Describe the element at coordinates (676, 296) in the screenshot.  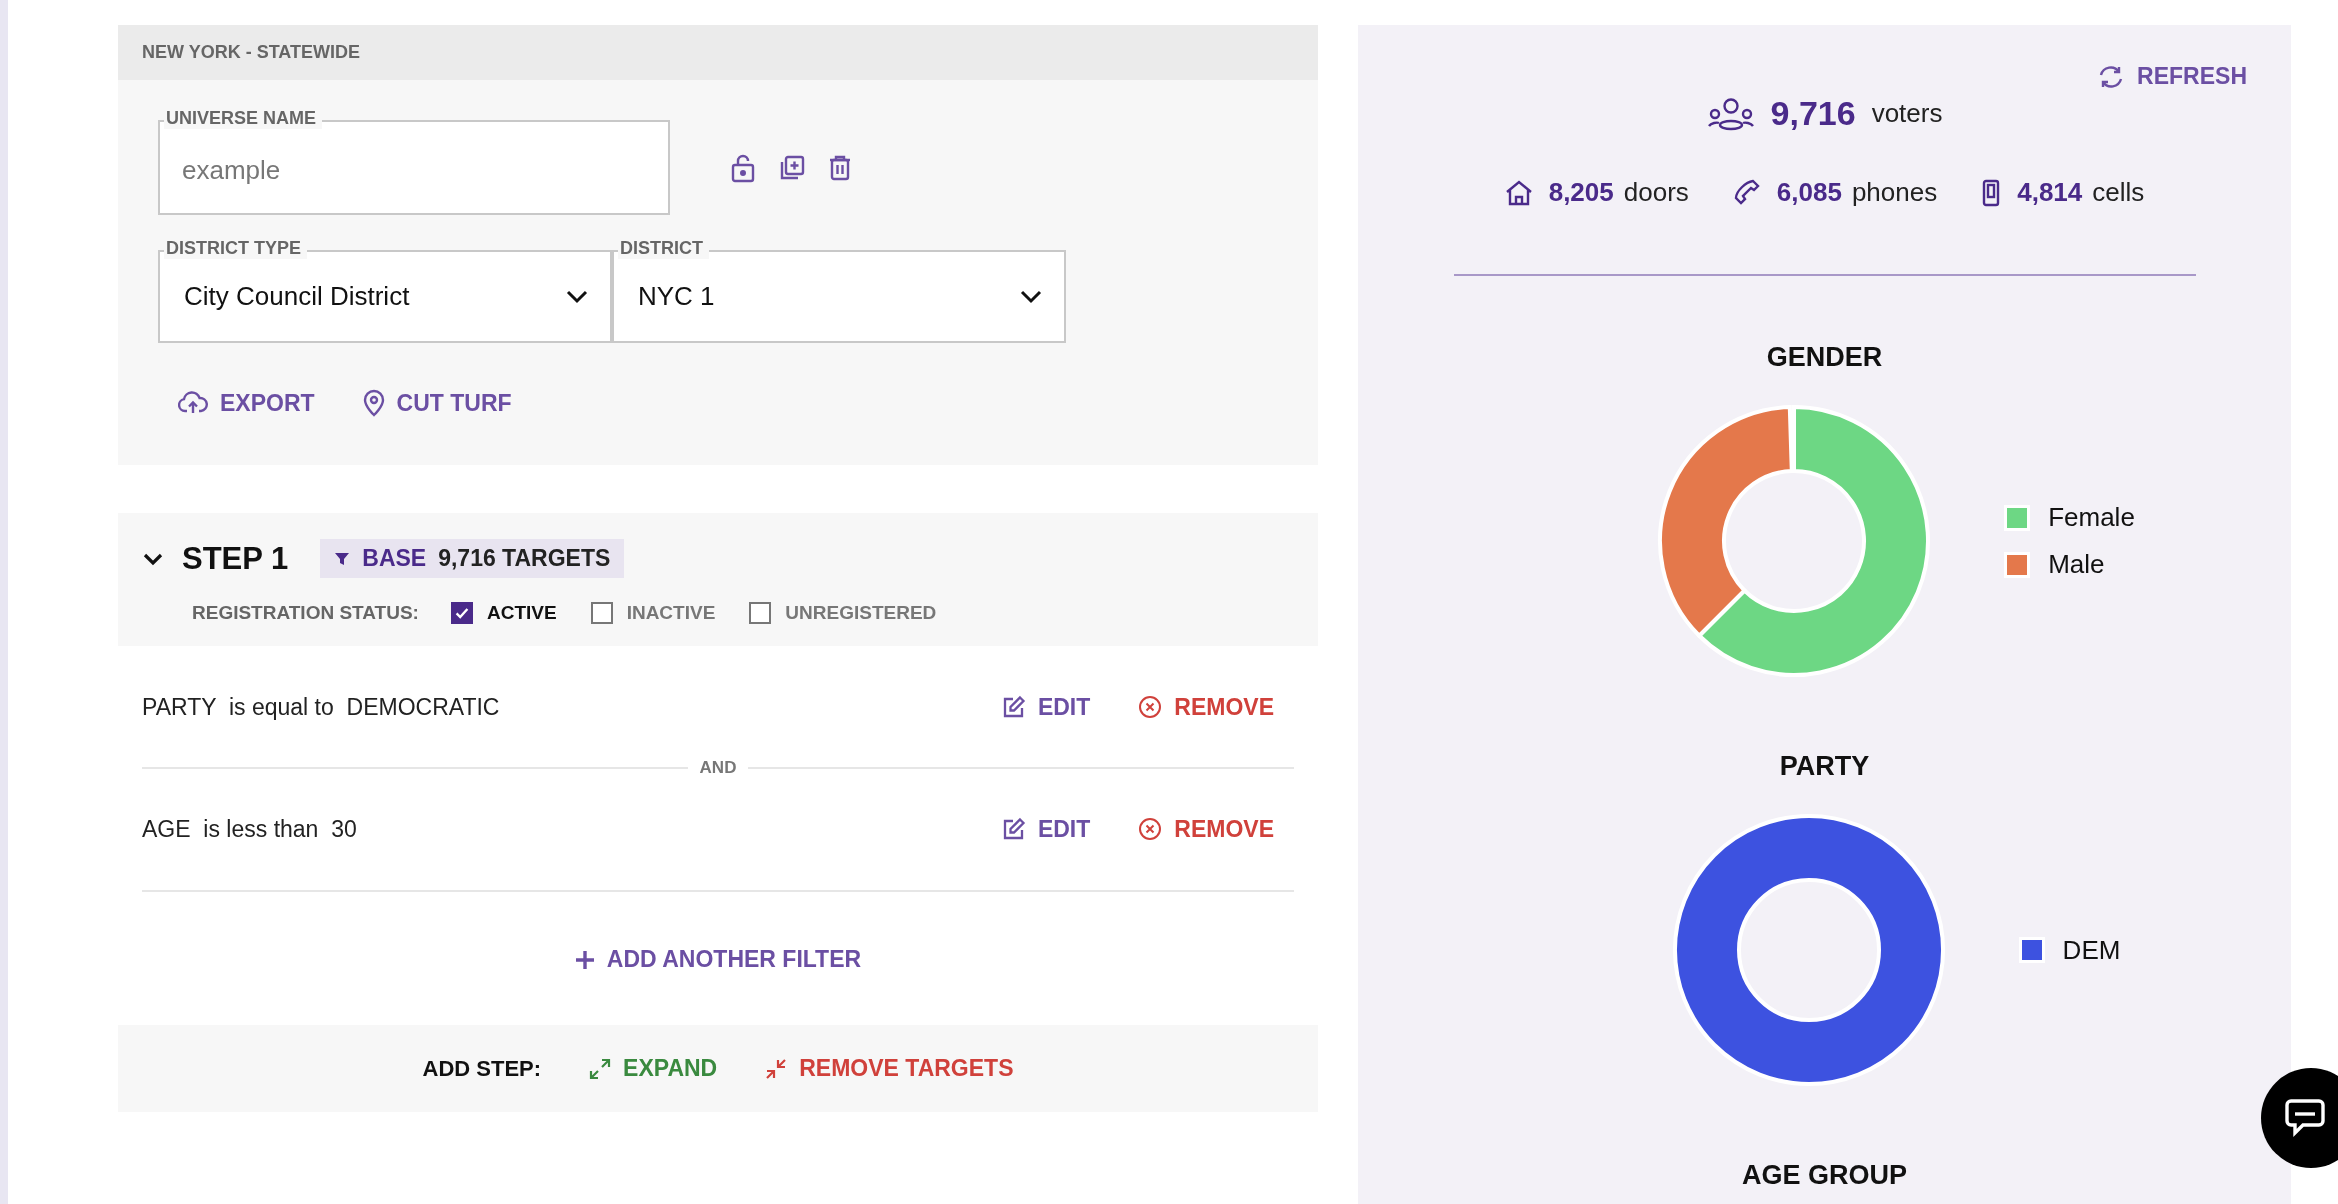
I see `select-value: NYC 1` at that location.